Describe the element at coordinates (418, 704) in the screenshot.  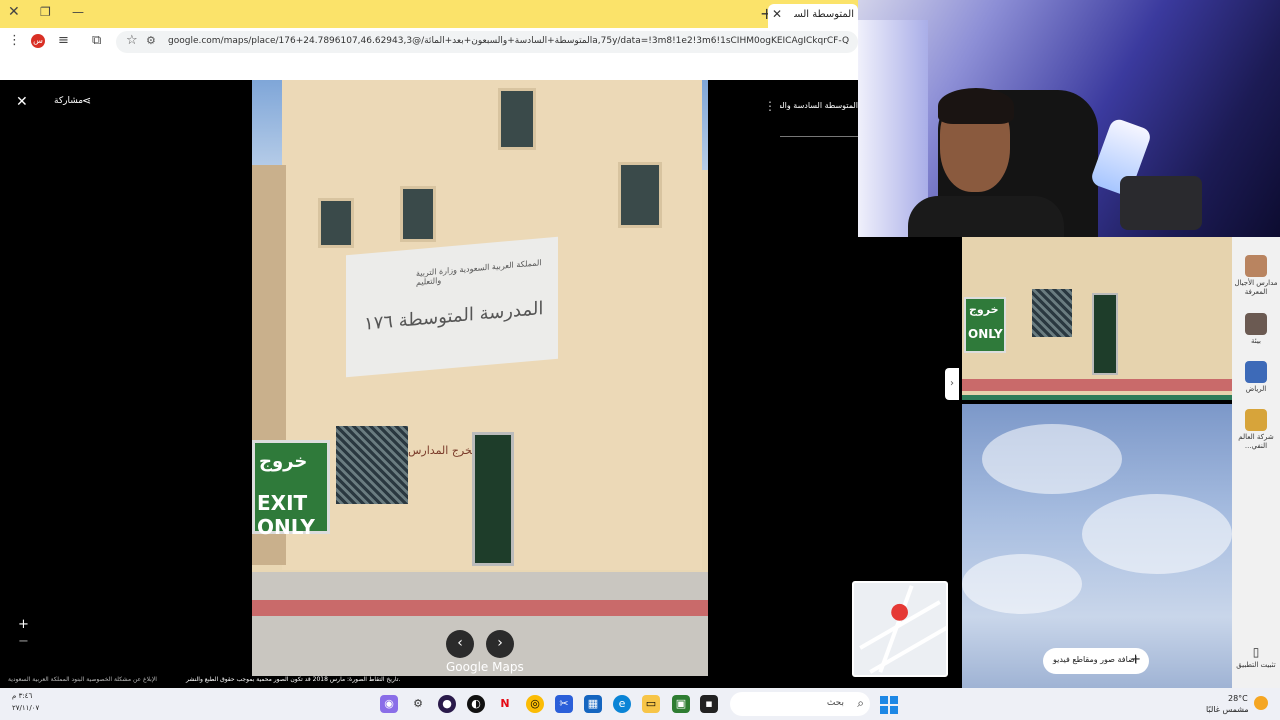
I see `settings-icon: ⚙` at that location.